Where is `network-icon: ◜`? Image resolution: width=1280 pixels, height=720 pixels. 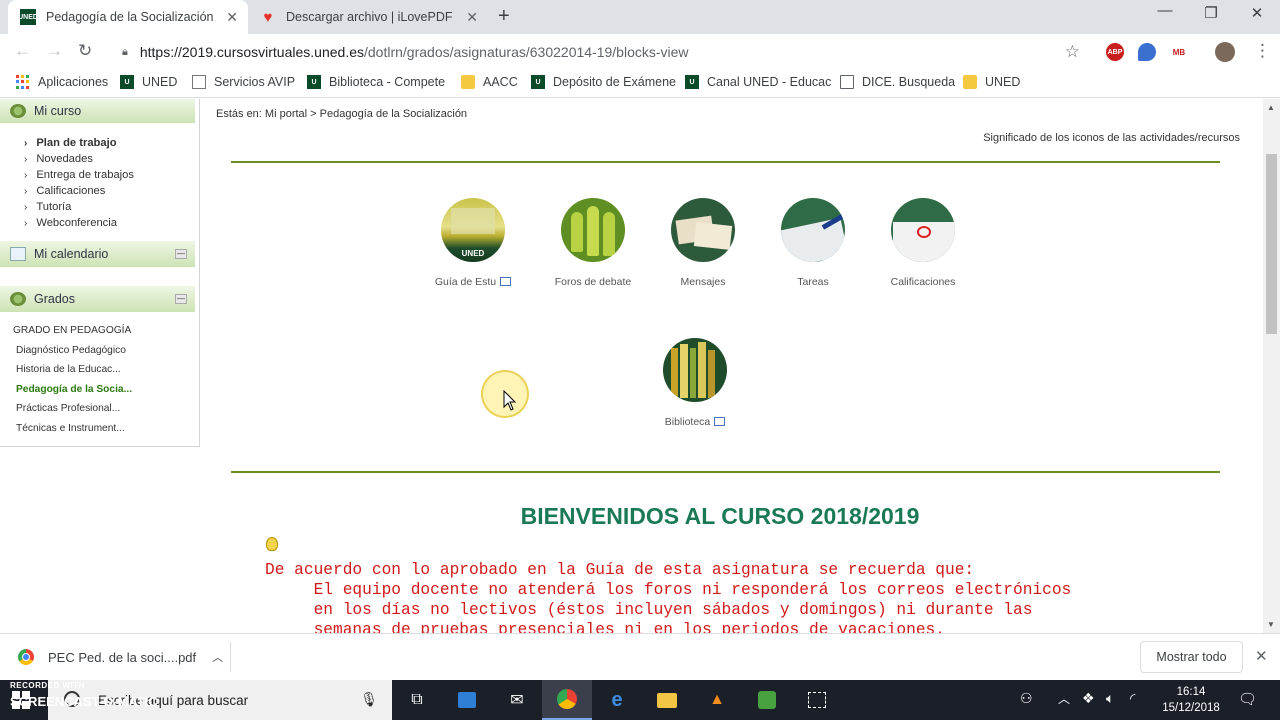 network-icon: ◜ is located at coordinates (1132, 698).